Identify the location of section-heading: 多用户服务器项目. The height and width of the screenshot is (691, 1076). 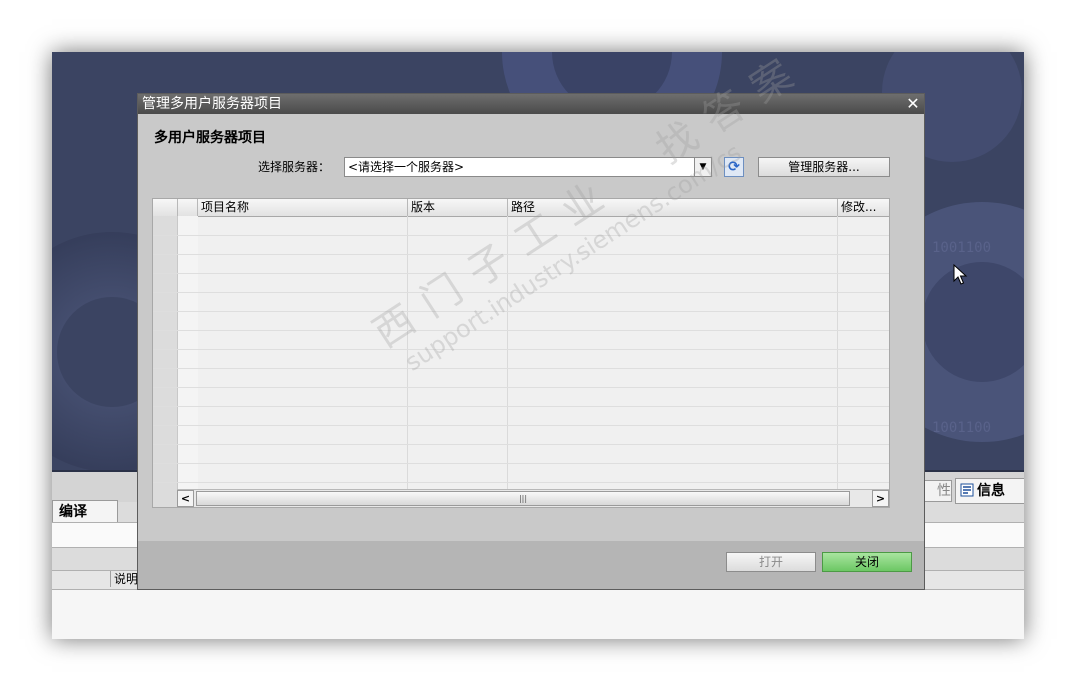
(210, 138).